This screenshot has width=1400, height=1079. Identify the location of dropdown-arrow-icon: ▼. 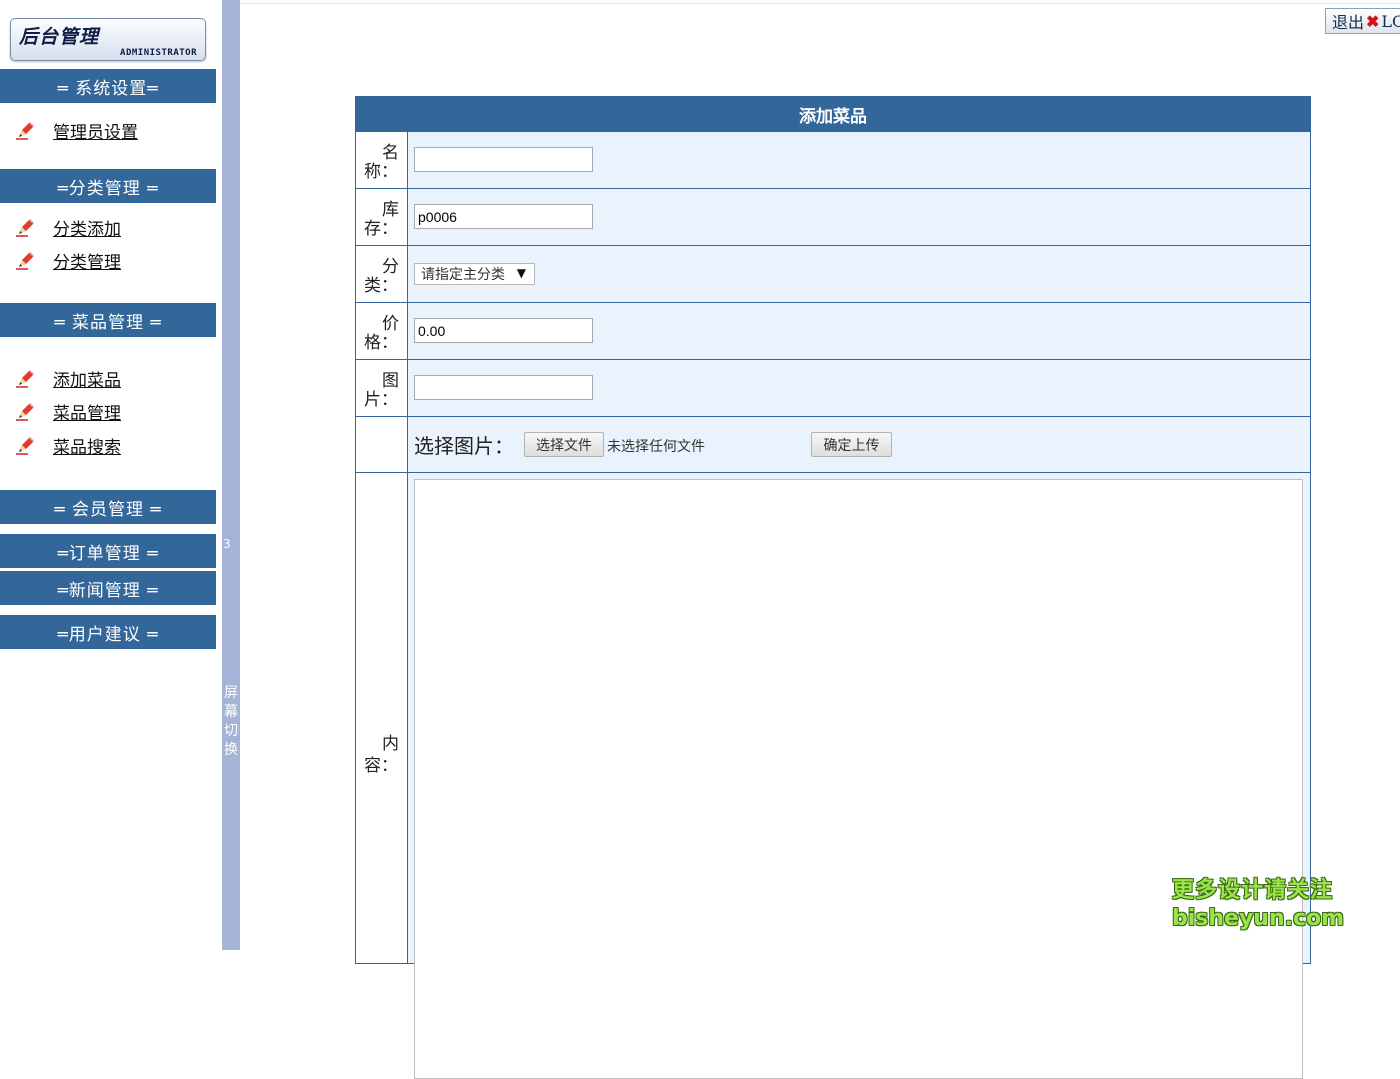
(521, 273).